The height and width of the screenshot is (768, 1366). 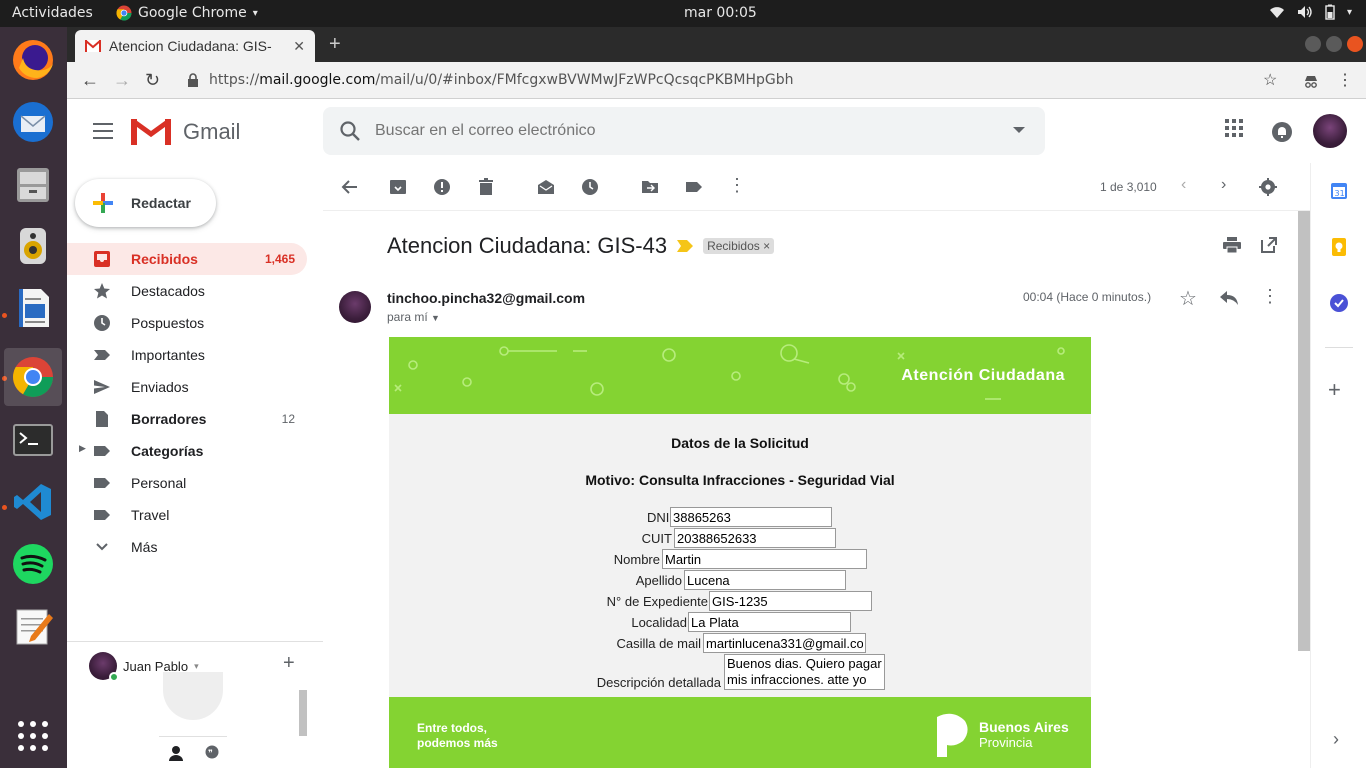 What do you see at coordinates (1188, 298) in the screenshot?
I see `star-message-icon: ☆` at bounding box center [1188, 298].